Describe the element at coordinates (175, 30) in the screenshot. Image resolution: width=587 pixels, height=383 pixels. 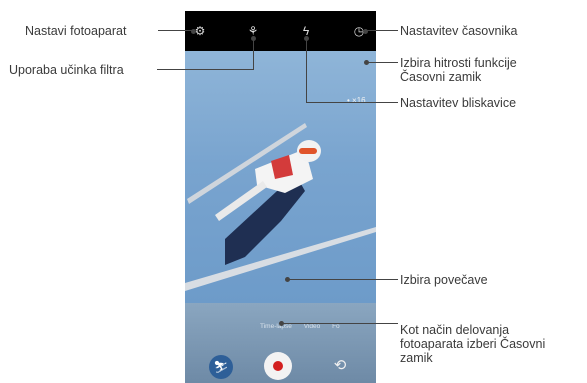
I see `callout-line-camera-settings` at that location.